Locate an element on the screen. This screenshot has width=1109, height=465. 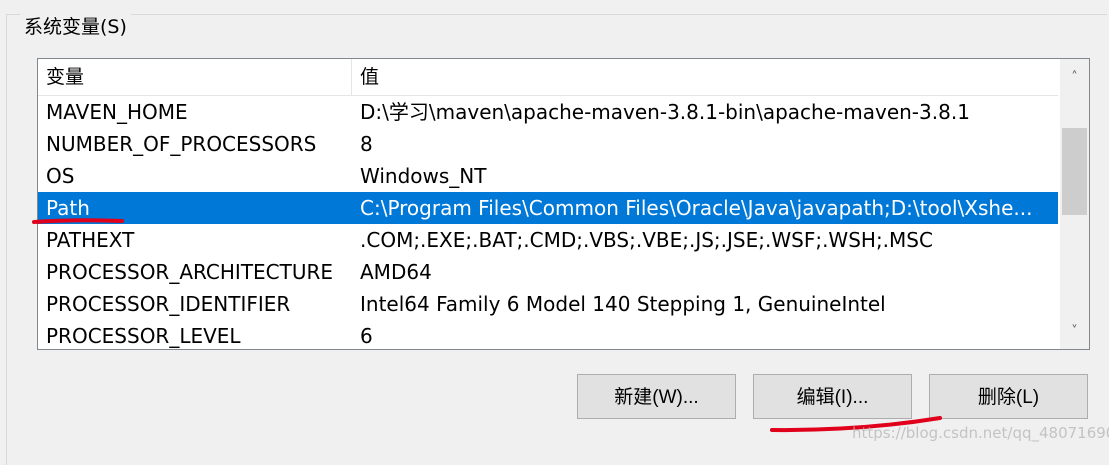
group-title: 系统变量(S) is located at coordinates (75, 27).